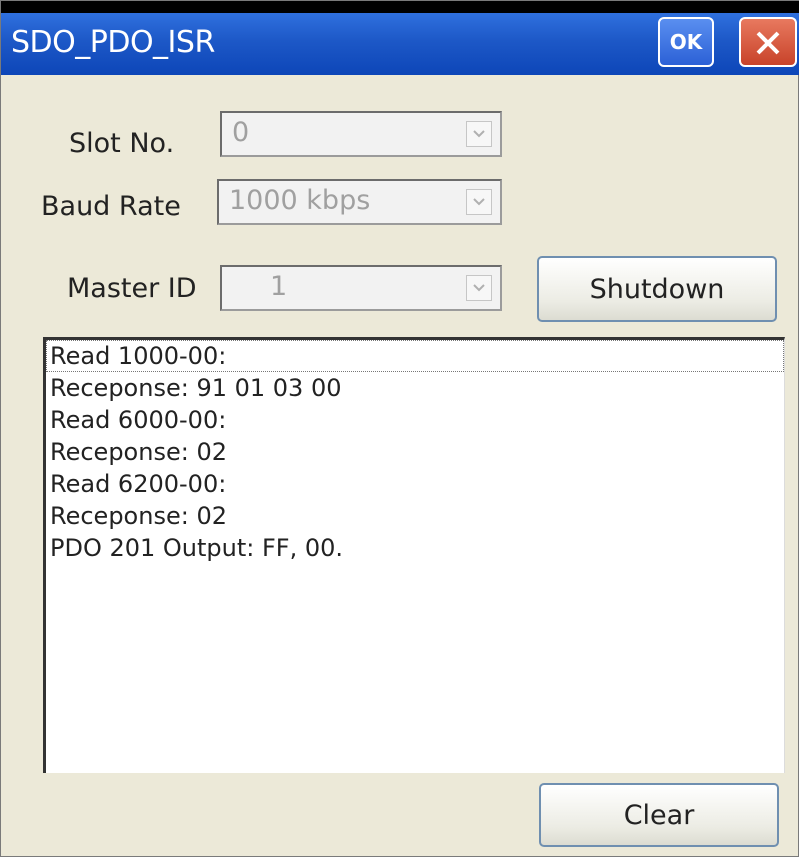  What do you see at coordinates (361, 288) in the screenshot?
I see `master-id-select: 1` at bounding box center [361, 288].